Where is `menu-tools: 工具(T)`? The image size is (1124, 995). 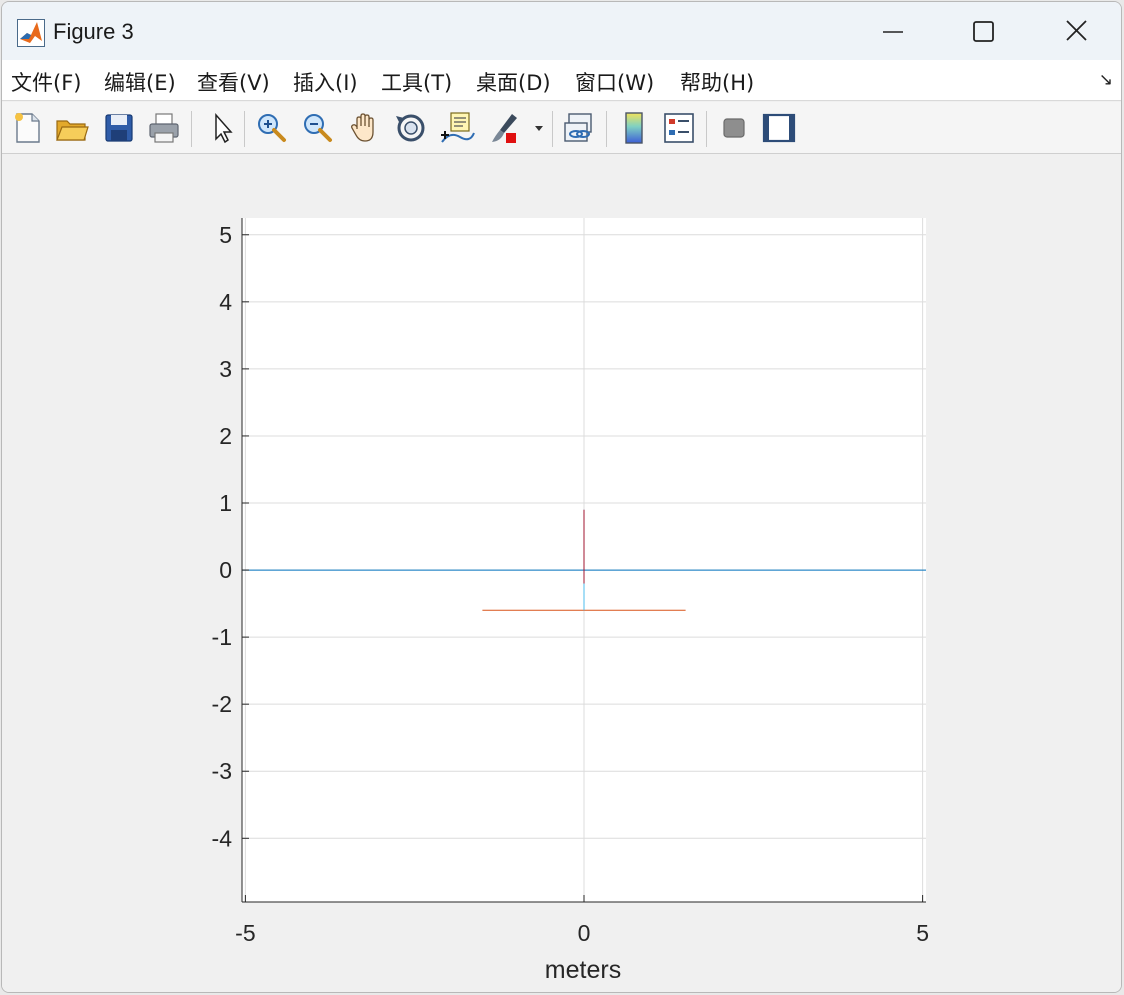 menu-tools: 工具(T) is located at coordinates (416, 82).